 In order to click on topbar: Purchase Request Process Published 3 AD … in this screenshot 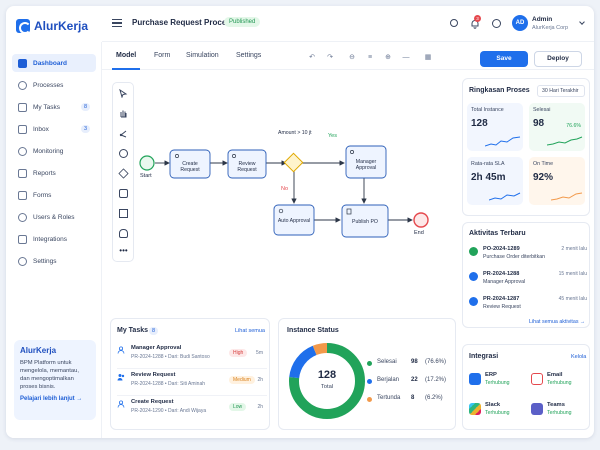, I will do `click(348, 24)`.